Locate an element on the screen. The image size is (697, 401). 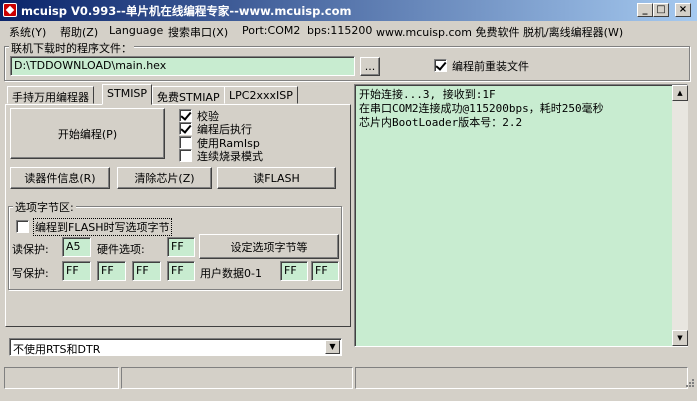
log-line: 开始连接...3, 接收到:1F is located at coordinates (427, 94).